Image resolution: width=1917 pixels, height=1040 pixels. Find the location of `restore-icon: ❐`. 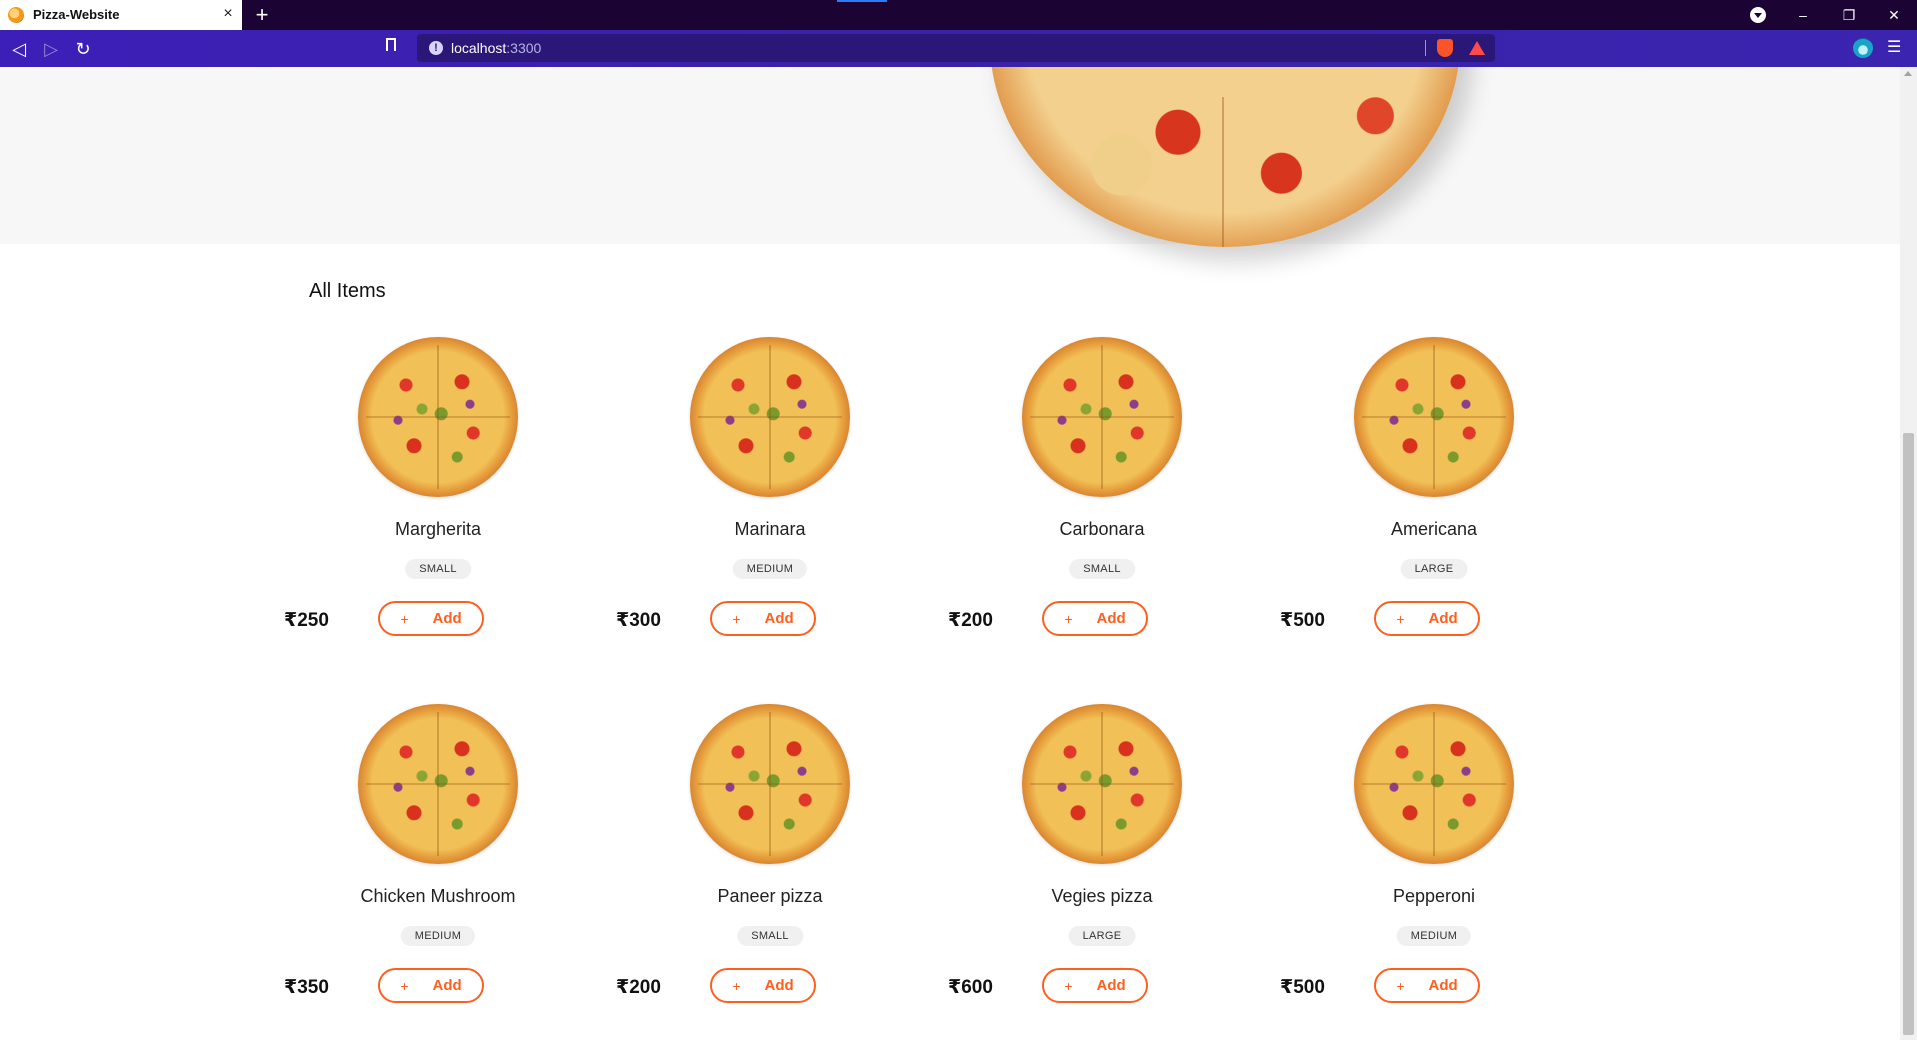

restore-icon: ❐ is located at coordinates (1849, 15).